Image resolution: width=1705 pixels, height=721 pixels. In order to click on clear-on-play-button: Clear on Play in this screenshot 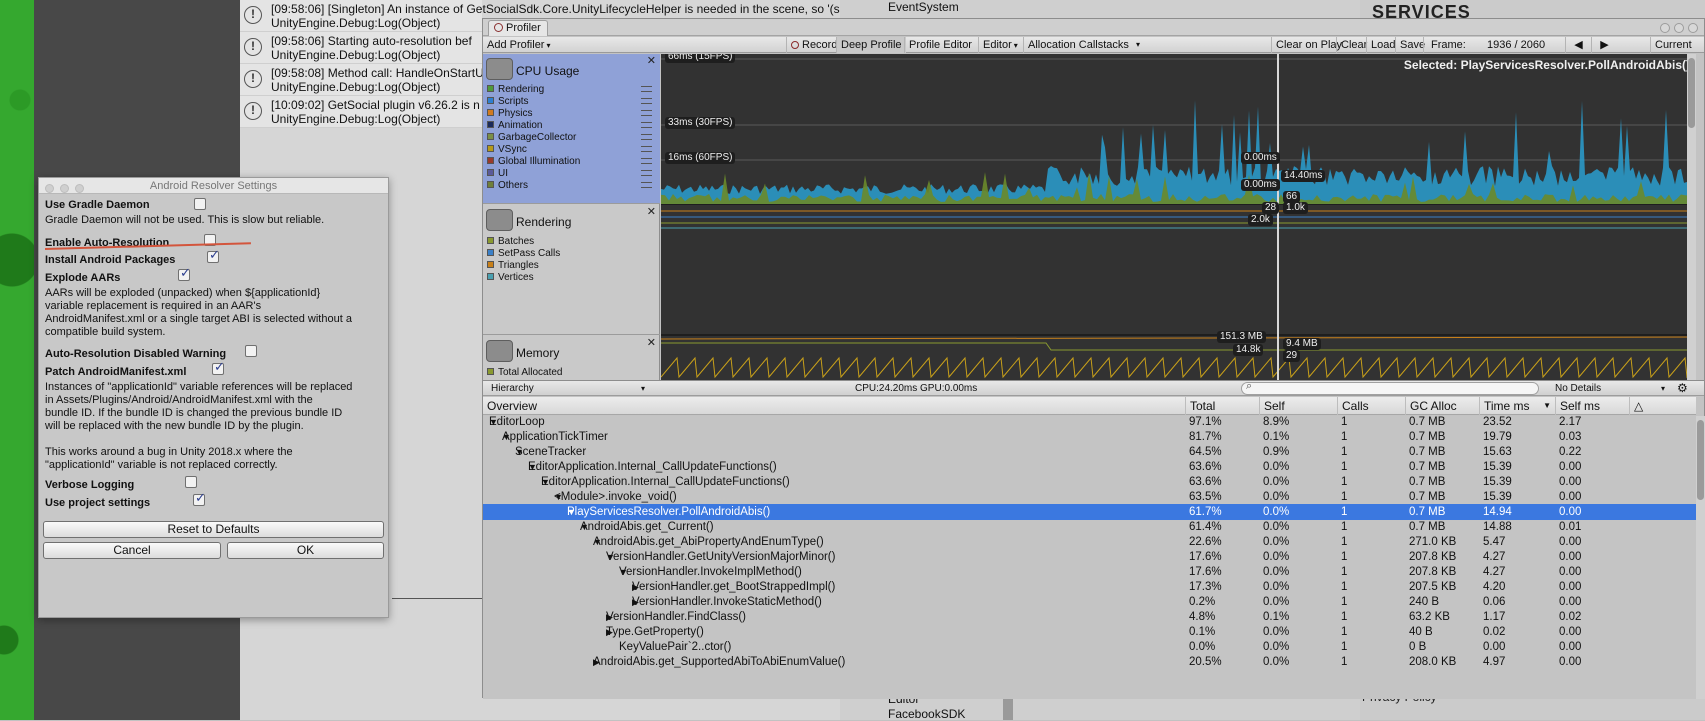, I will do `click(1308, 45)`.